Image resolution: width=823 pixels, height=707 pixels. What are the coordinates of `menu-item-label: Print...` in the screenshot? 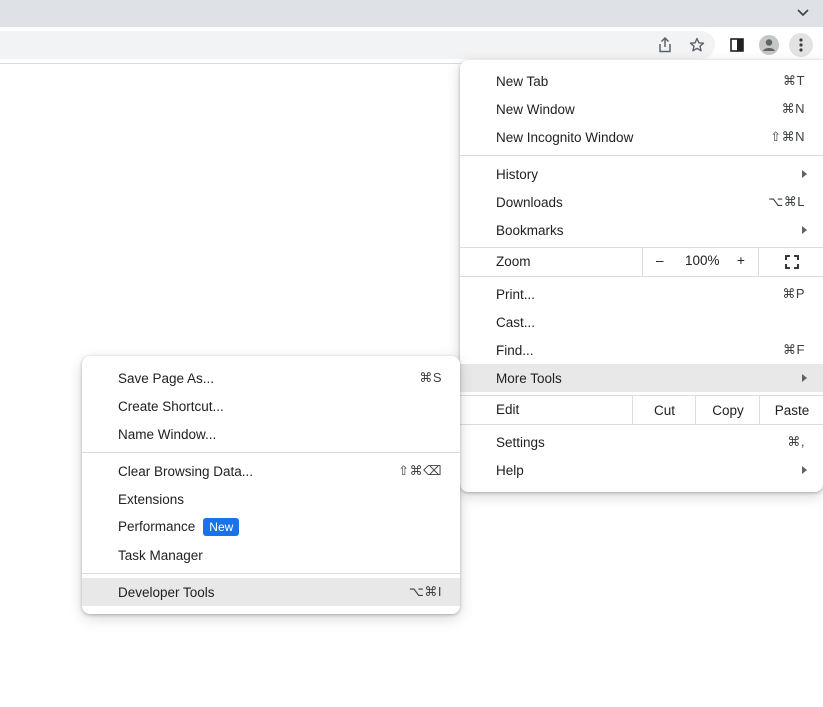 It's located at (516, 294).